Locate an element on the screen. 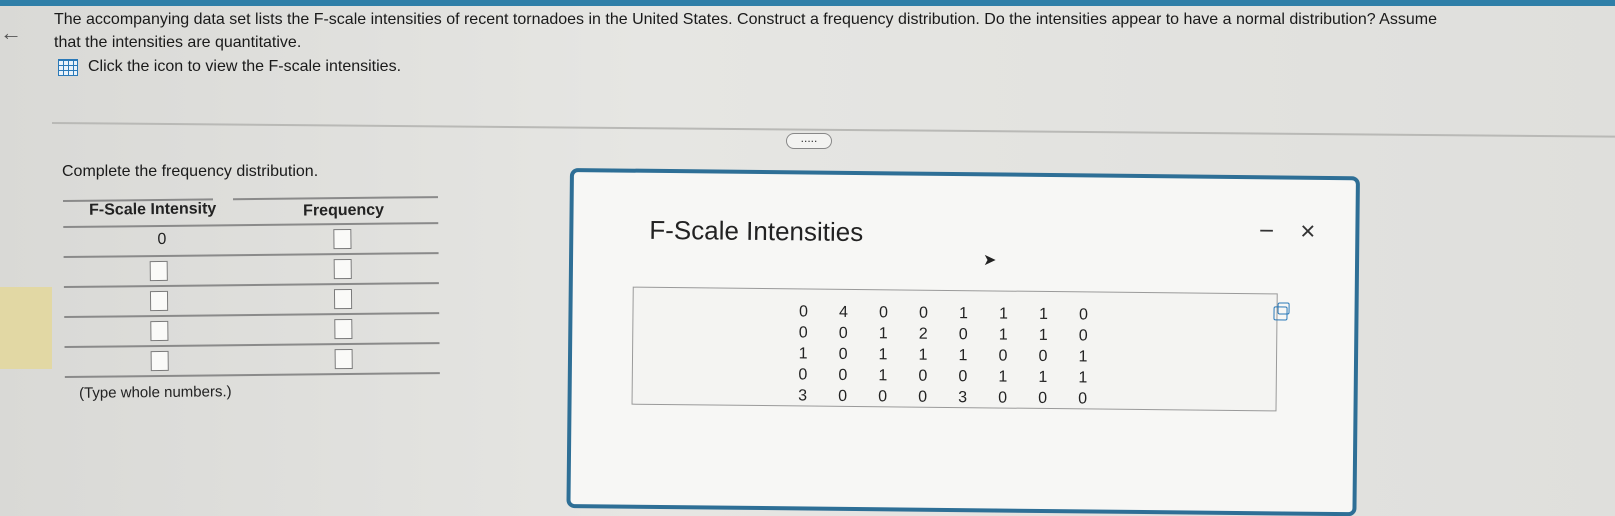 This screenshot has height=516, width=1615. question-line-2: that the intensities are quantitative. is located at coordinates (178, 42).